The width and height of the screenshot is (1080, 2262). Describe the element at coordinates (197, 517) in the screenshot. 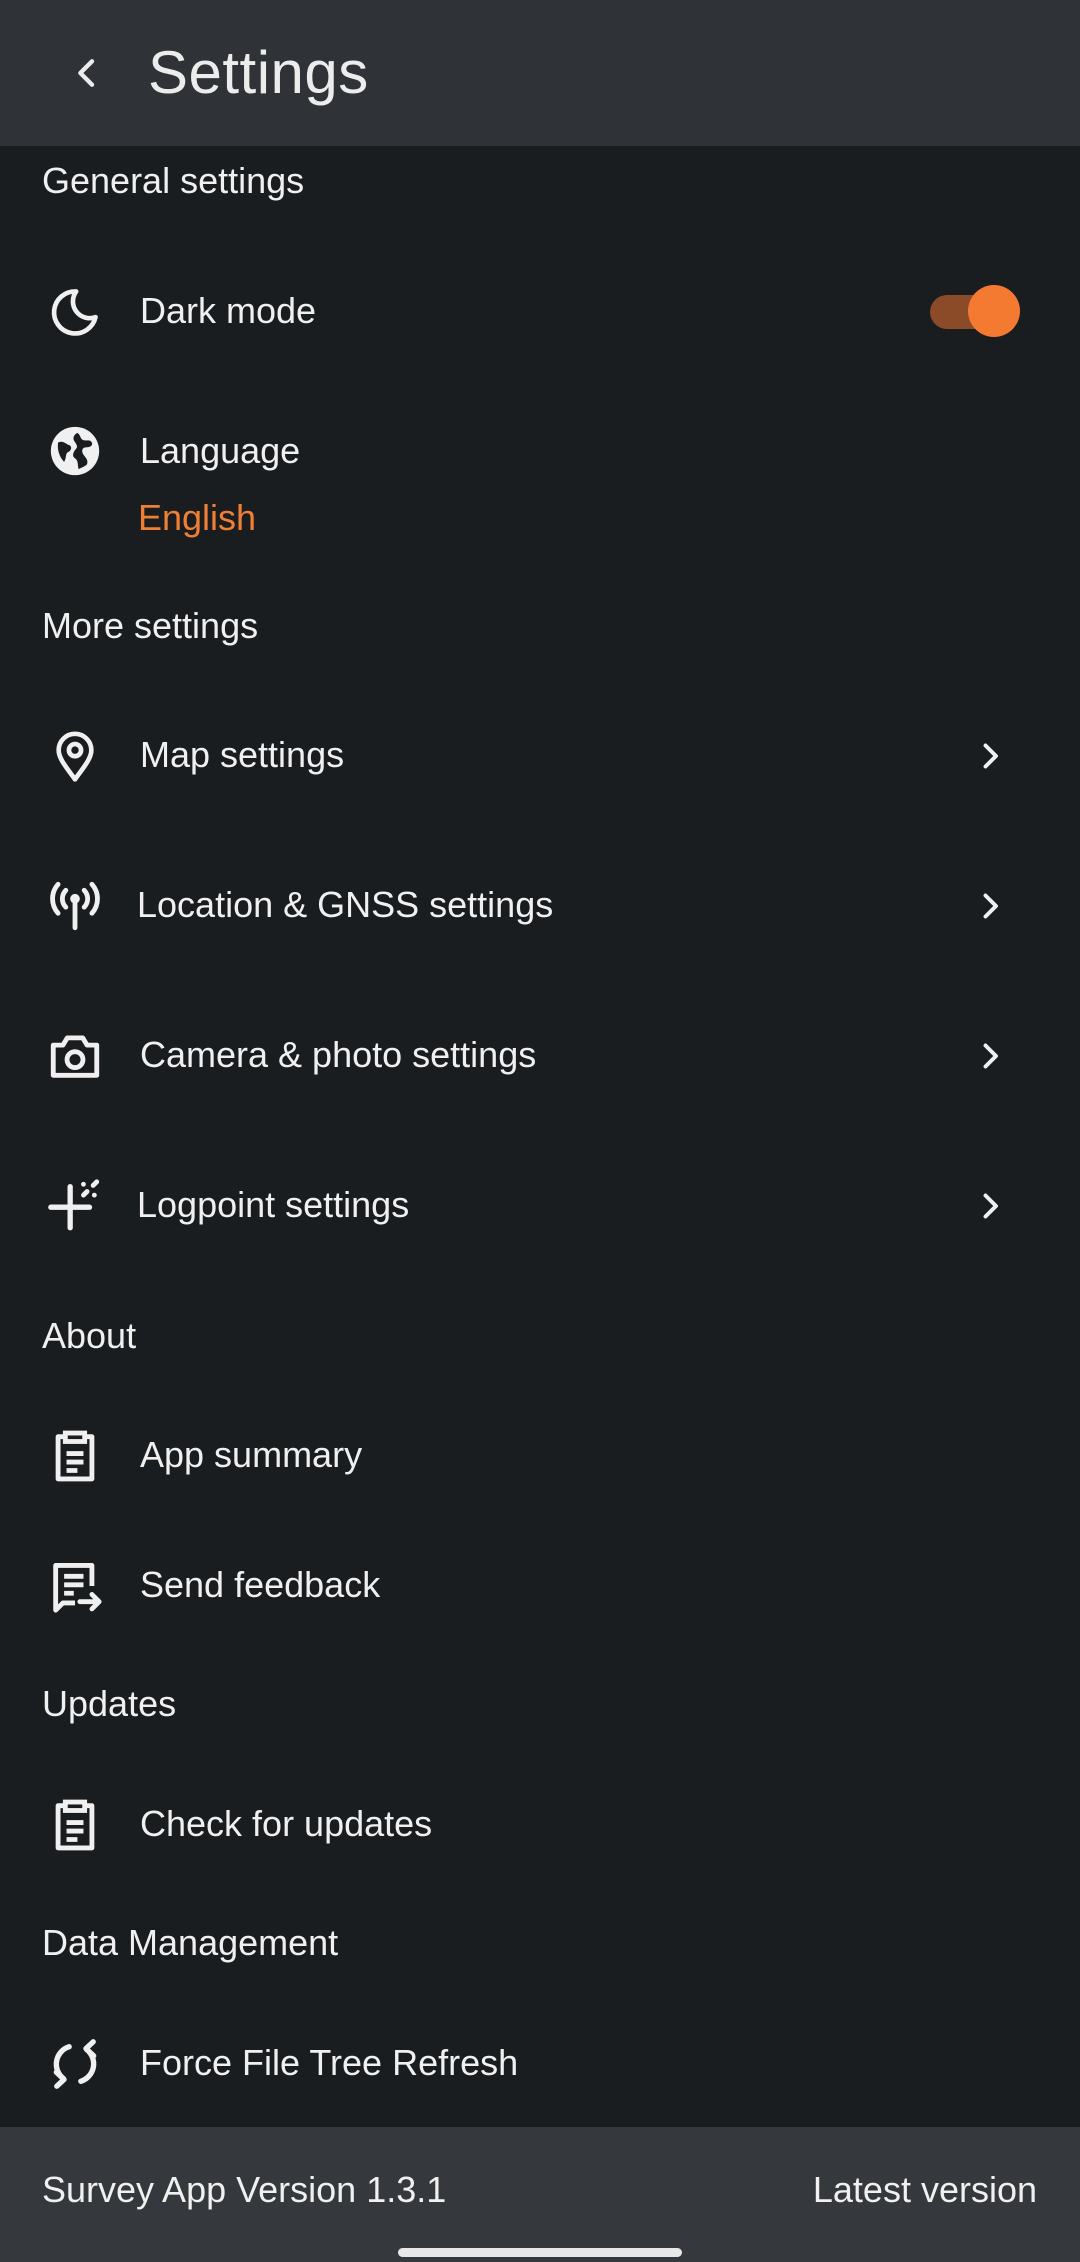

I see `language-value: English` at that location.